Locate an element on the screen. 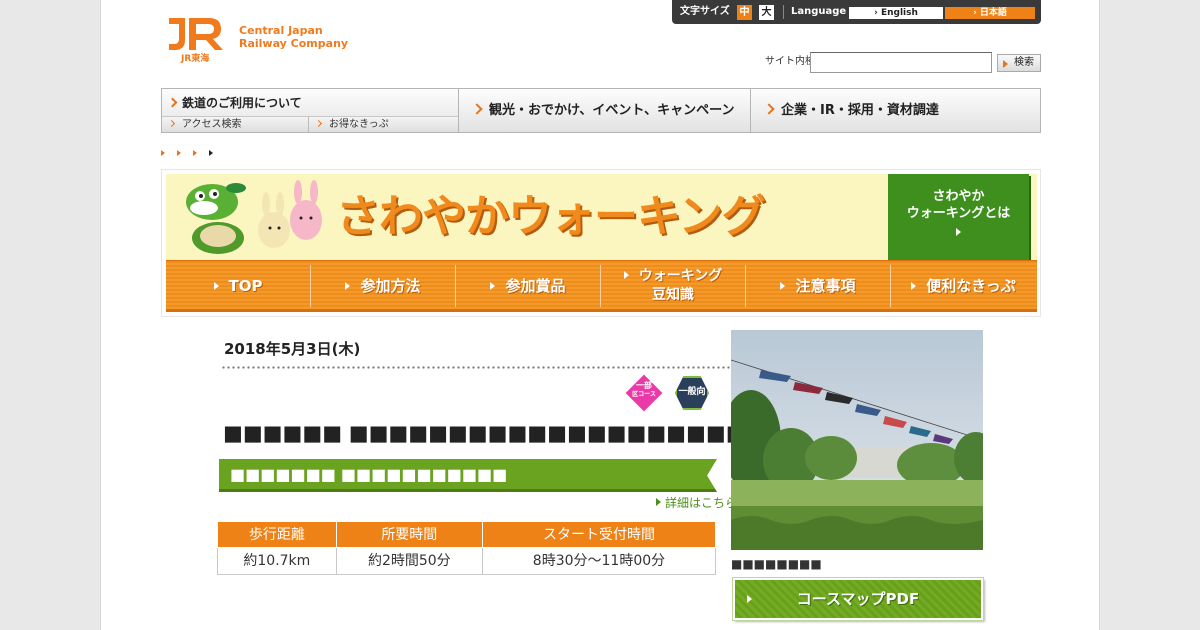  jr-central-logo: JR東海 Central Japan Railway Company is located at coordinates (265, 40).